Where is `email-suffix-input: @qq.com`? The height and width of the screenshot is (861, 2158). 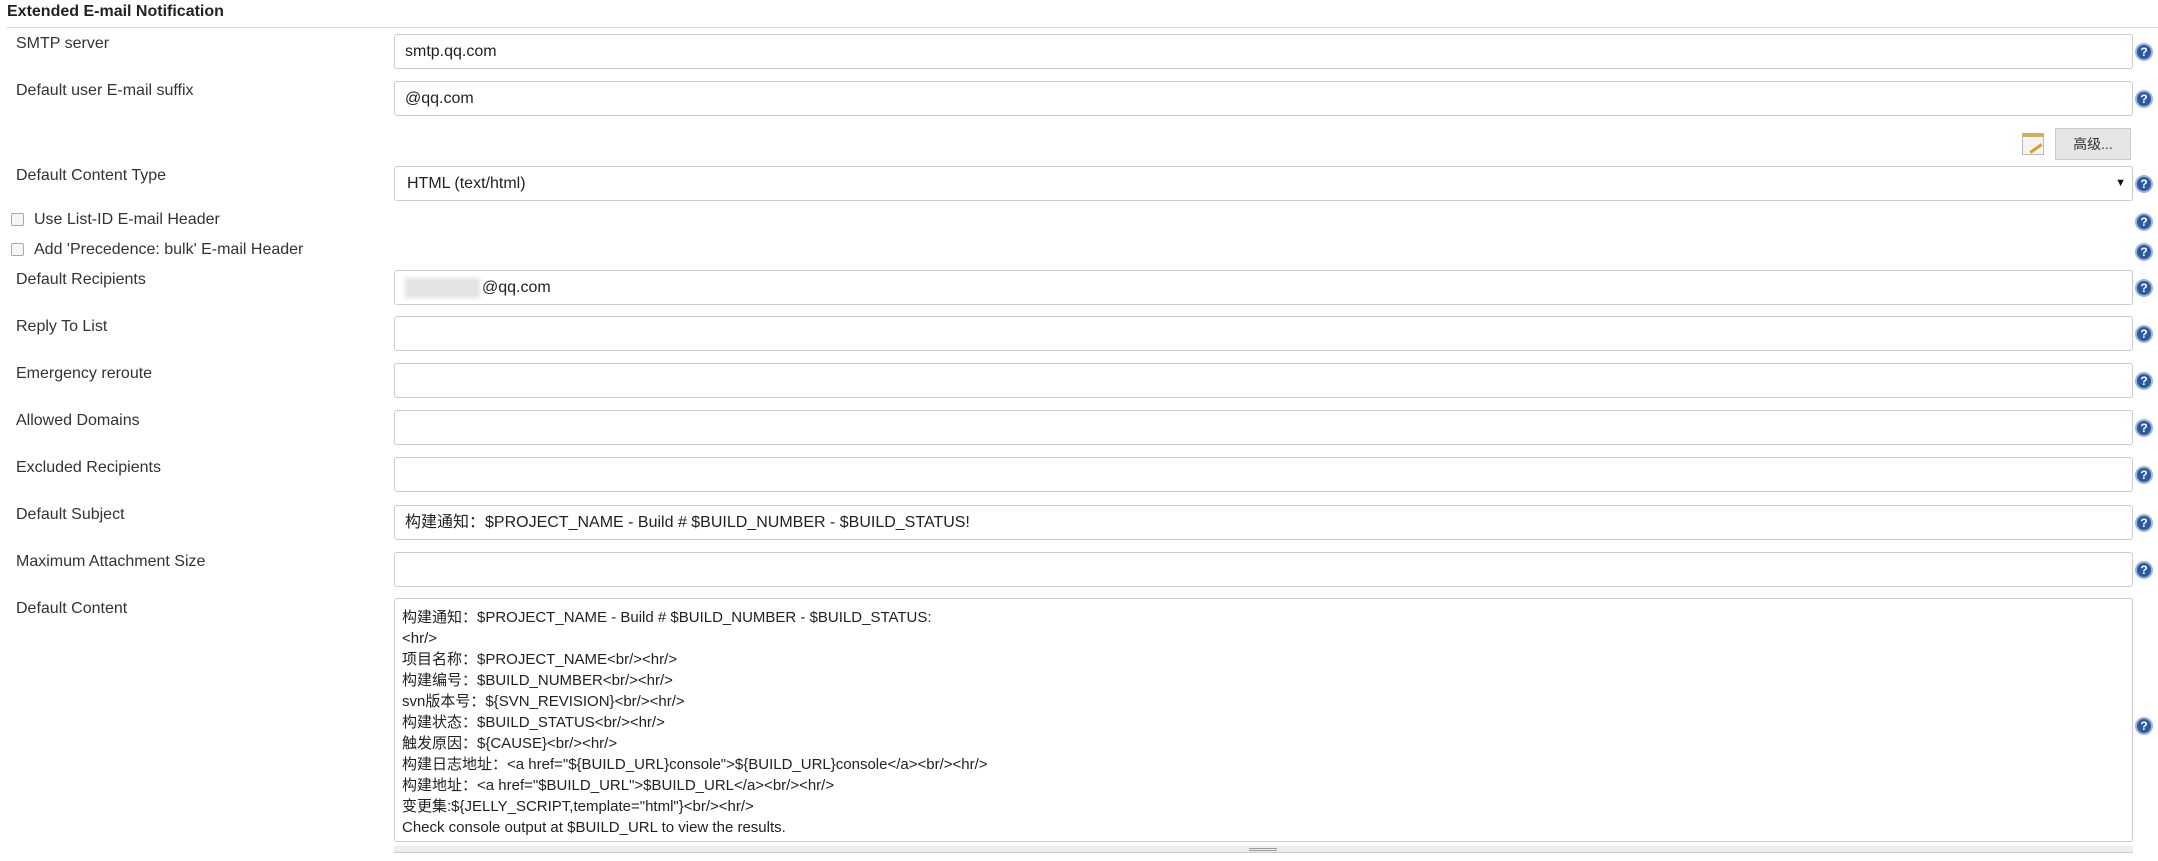 email-suffix-input: @qq.com is located at coordinates (1263, 98).